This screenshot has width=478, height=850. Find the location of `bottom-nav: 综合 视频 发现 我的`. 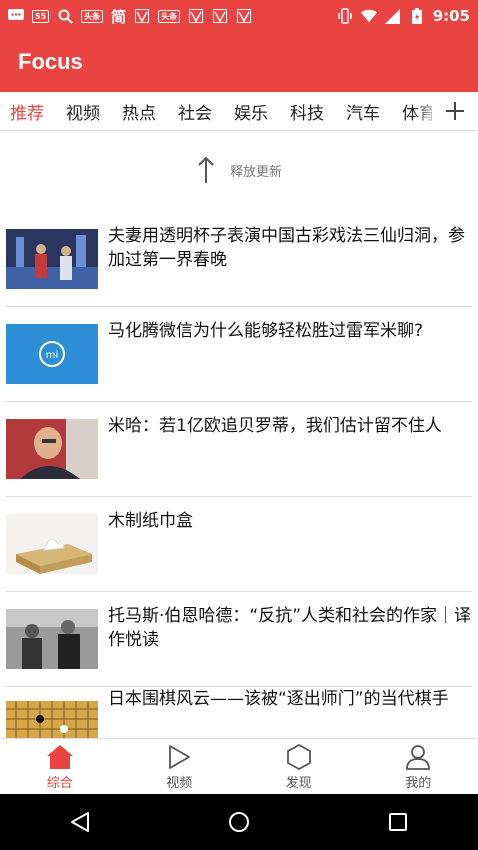

bottom-nav: 综合 视频 发现 我的 is located at coordinates (239, 766).